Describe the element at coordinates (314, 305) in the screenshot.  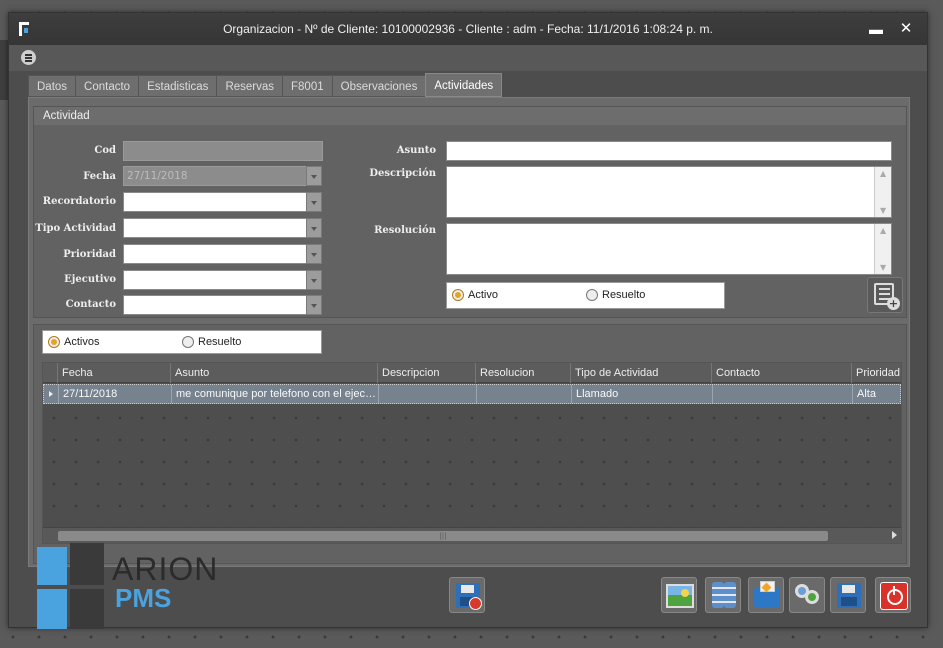
I see `contacto-dropdown-icon` at that location.